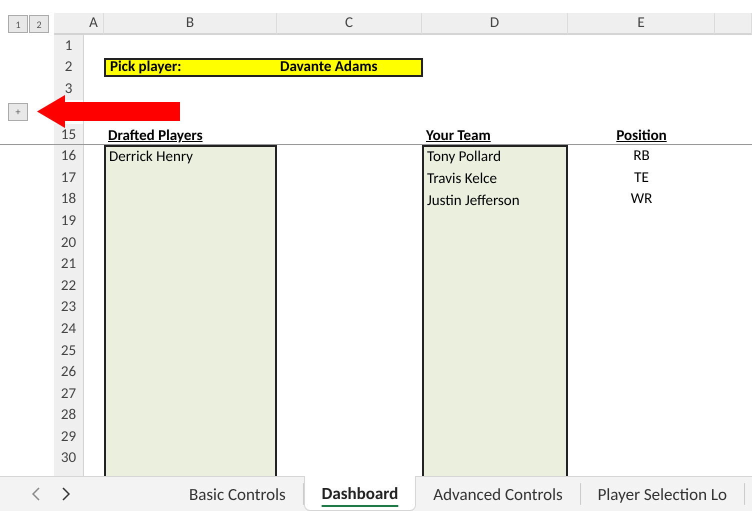 The height and width of the screenshot is (511, 752). I want to click on row-header: 17, so click(69, 177).